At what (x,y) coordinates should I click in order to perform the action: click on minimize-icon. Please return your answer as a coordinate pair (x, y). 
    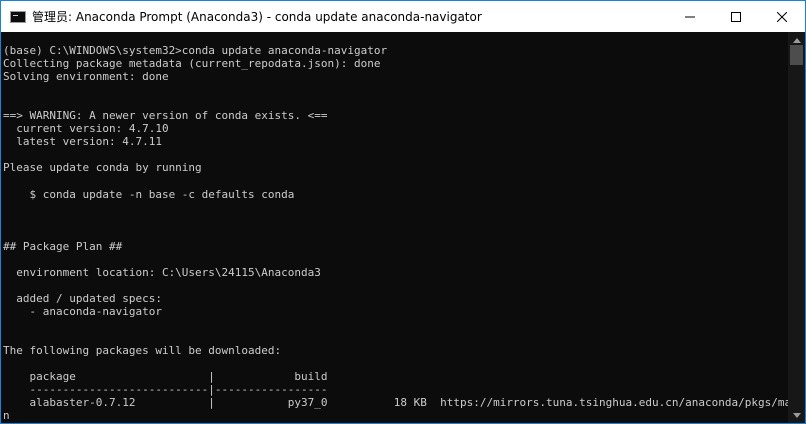
    Looking at the image, I should click on (690, 16).